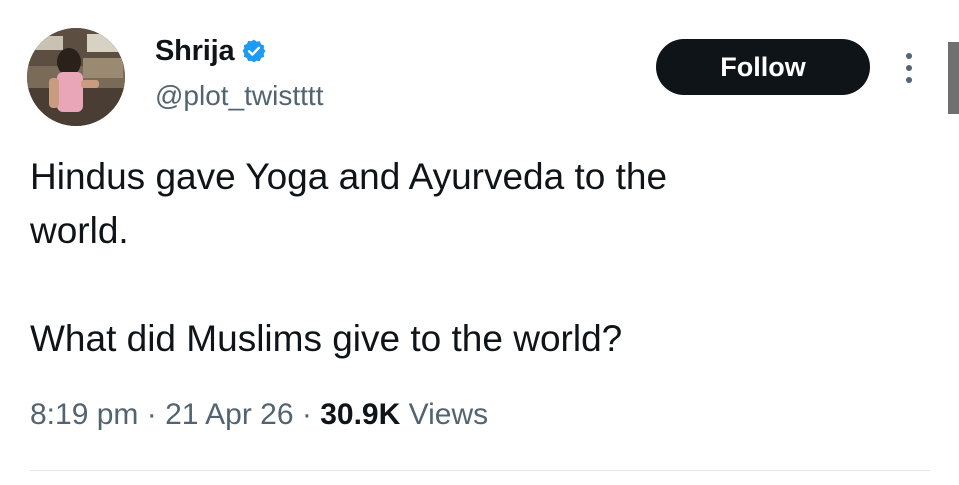 This screenshot has height=485, width=959. I want to click on tweet-line: What did Muslims give to the world?, so click(326, 338).